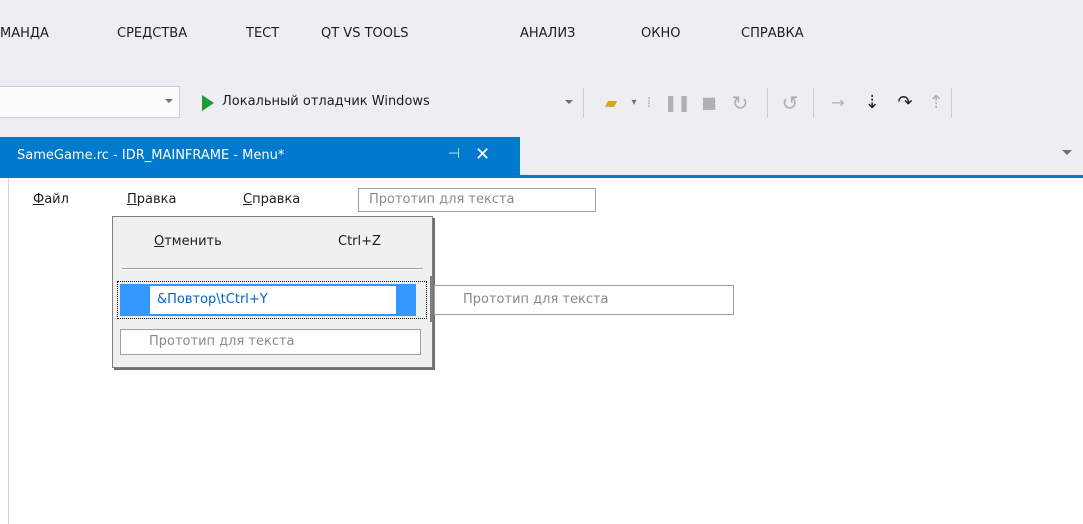 Image resolution: width=1083 pixels, height=524 pixels. What do you see at coordinates (326, 102) in the screenshot?
I see `debugger-select: Локальный отладчик Windows` at bounding box center [326, 102].